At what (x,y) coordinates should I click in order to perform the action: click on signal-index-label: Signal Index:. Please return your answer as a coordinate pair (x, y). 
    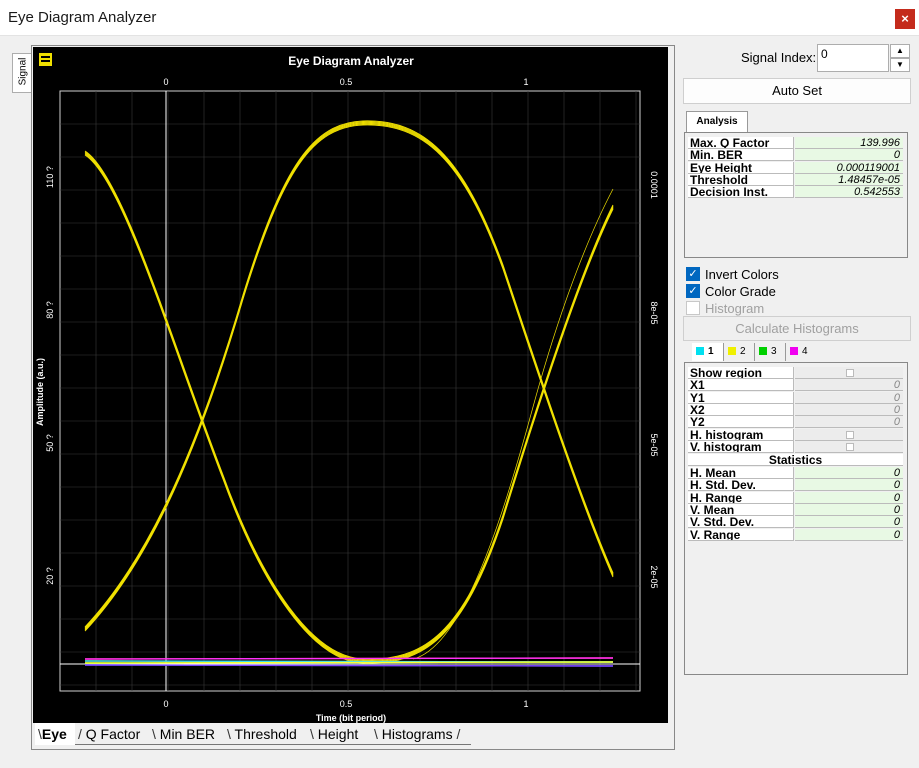
    Looking at the image, I should click on (779, 57).